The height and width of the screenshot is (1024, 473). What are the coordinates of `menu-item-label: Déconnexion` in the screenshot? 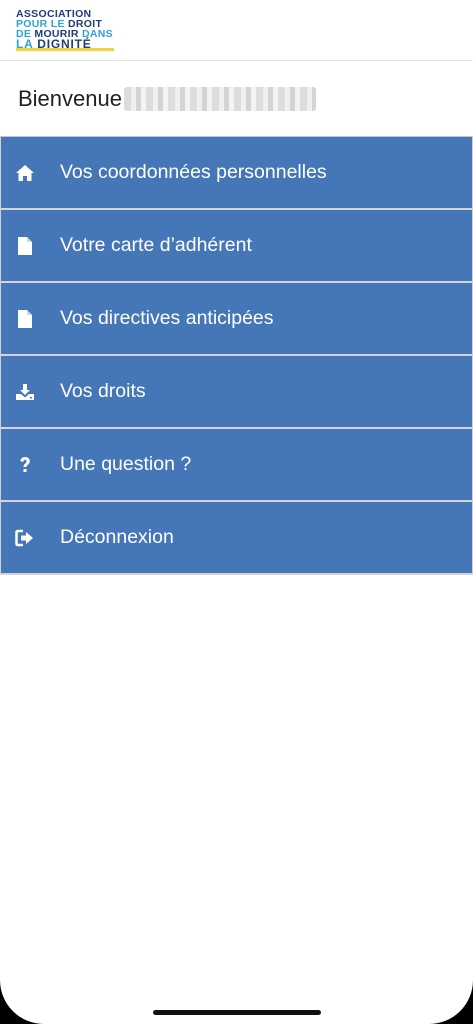 It's located at (117, 537).